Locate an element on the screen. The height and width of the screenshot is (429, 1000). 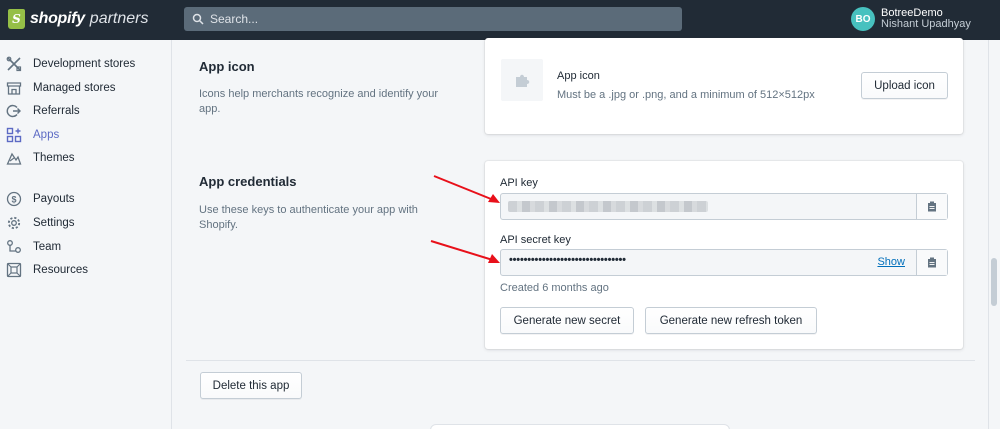
sidebar-item-team: Team is located at coordinates (33, 247).